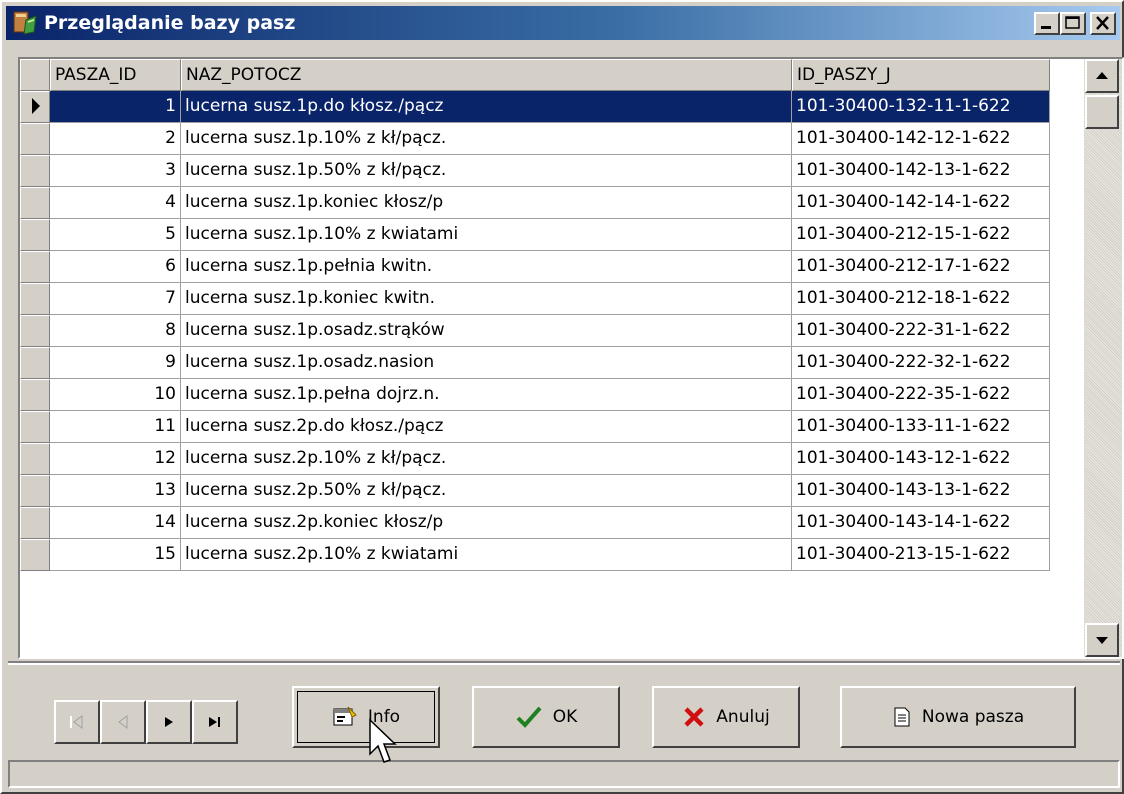 This screenshot has width=1124, height=794. Describe the element at coordinates (115, 267) in the screenshot. I see `cell-pasza-id: 6` at that location.